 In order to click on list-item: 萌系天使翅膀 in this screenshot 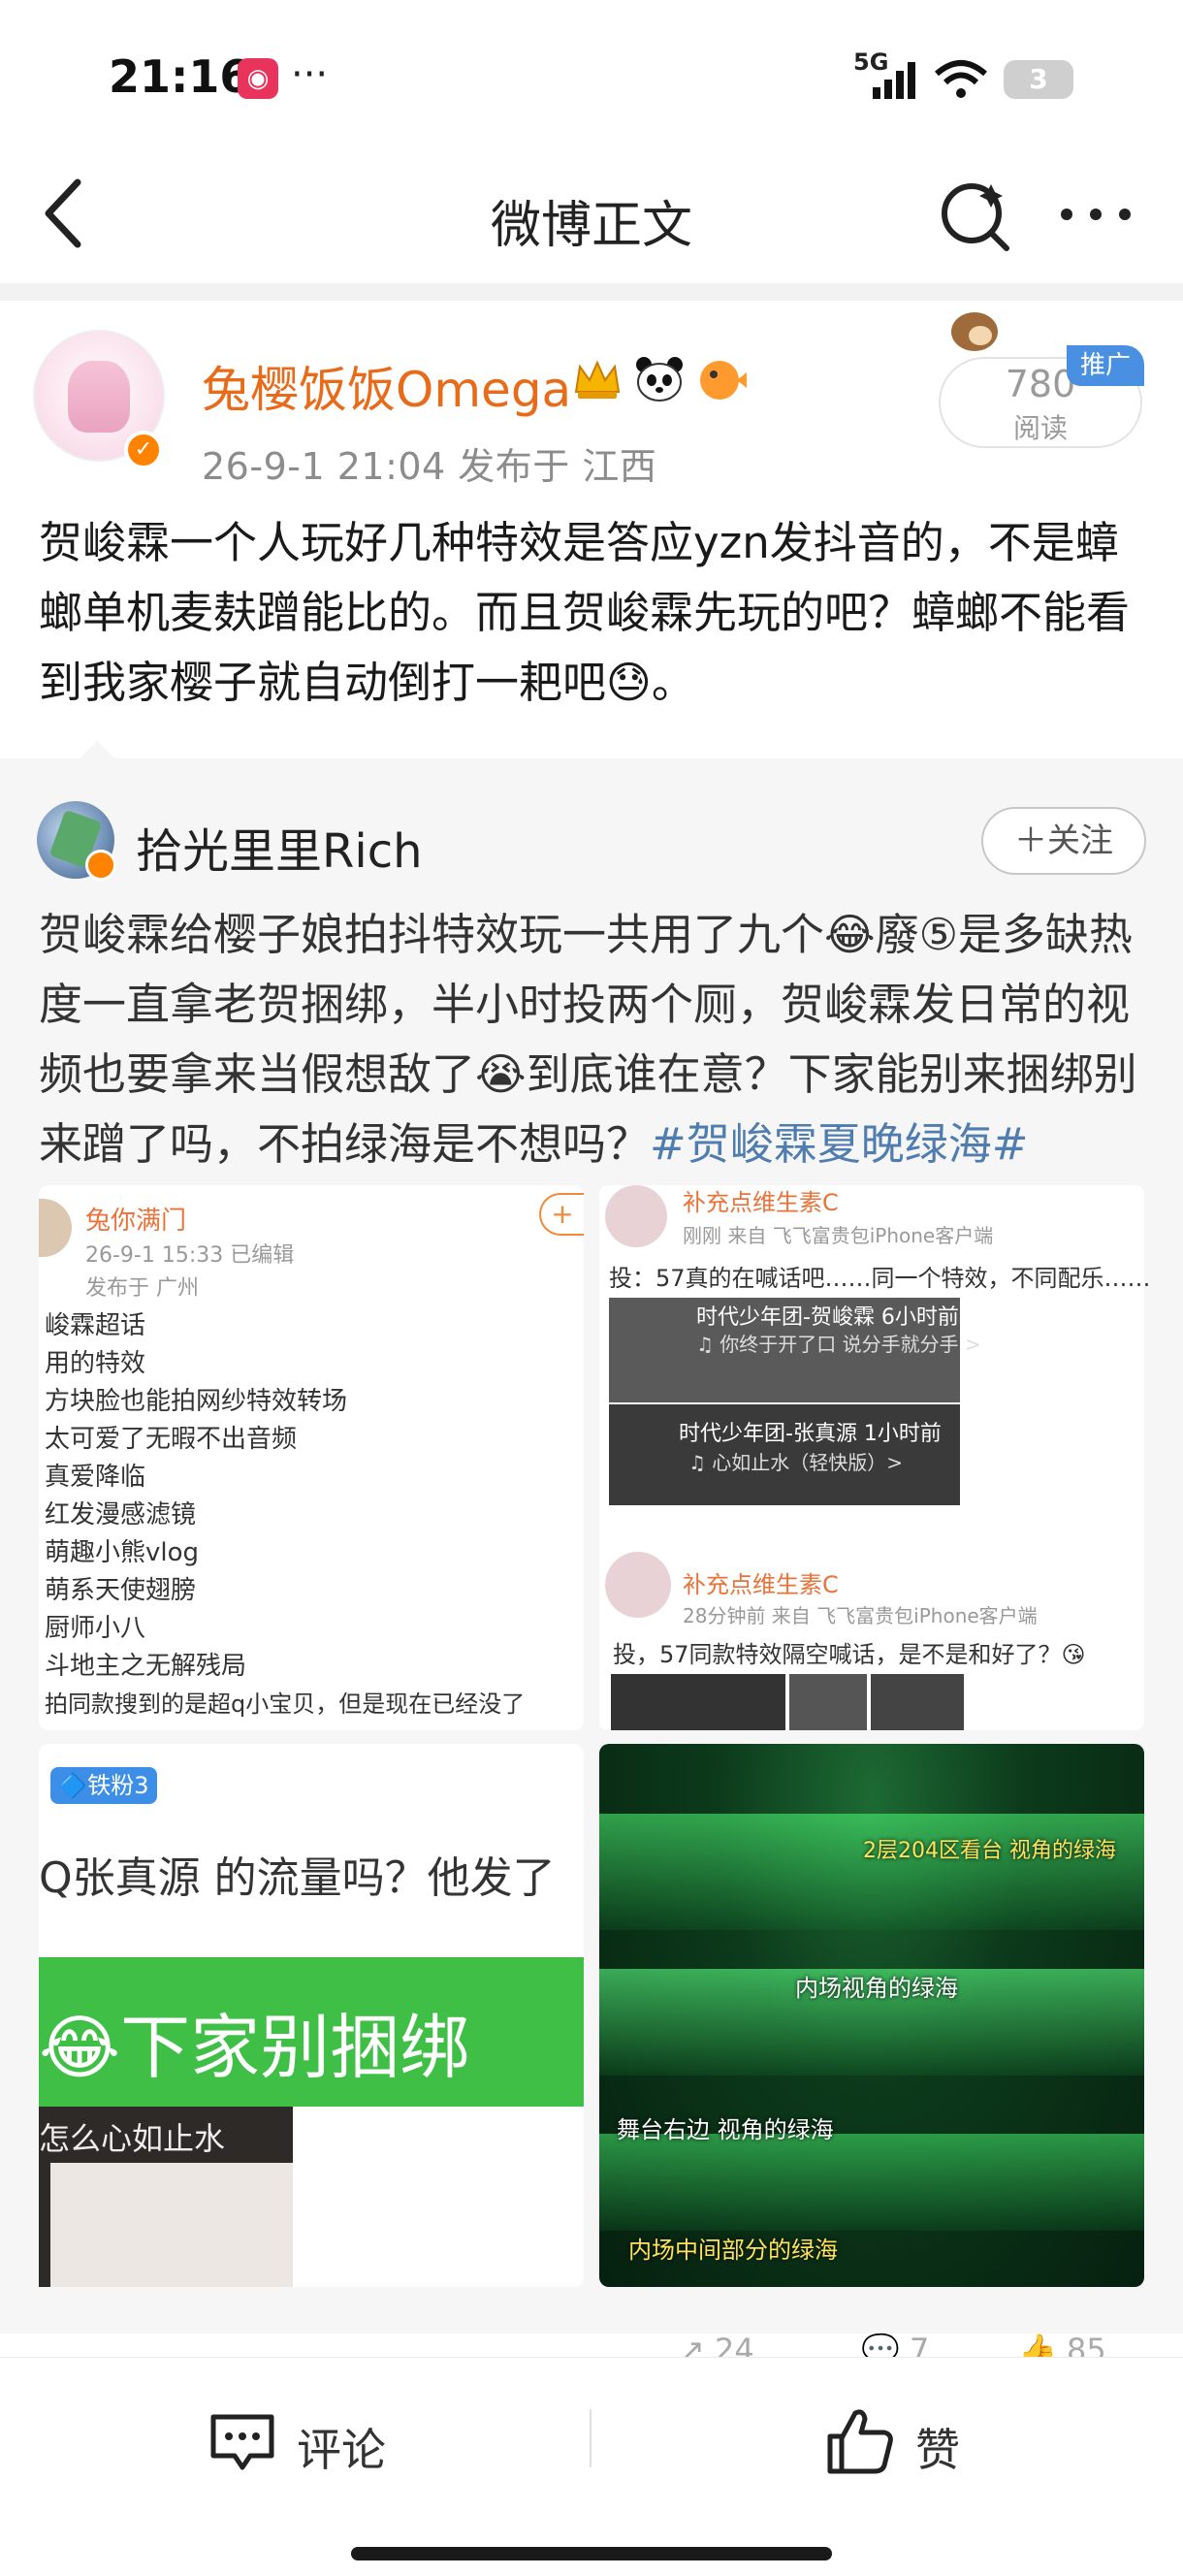, I will do `click(121, 1590)`.